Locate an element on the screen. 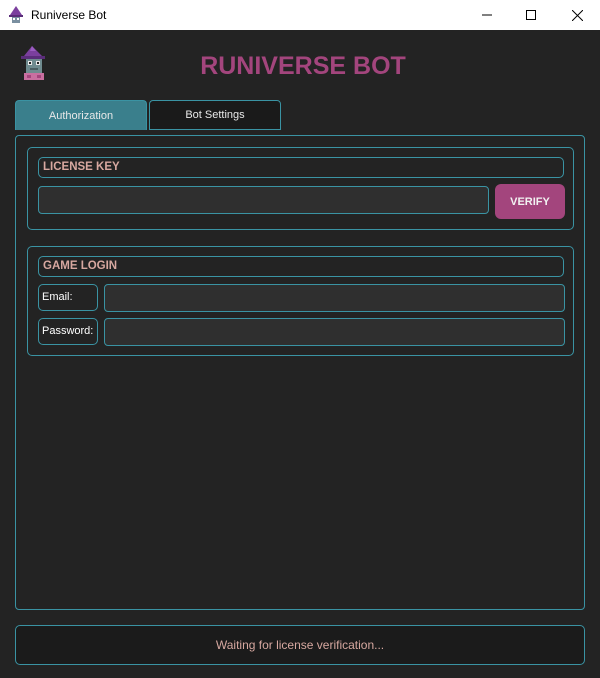 This screenshot has height=678, width=600. maximize-icon is located at coordinates (531, 15).